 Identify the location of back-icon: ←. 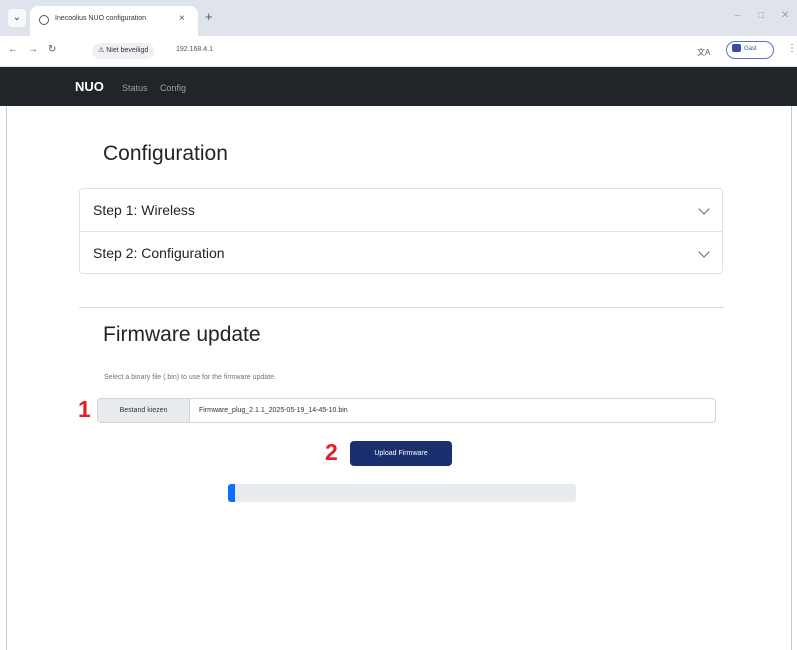
(13, 49).